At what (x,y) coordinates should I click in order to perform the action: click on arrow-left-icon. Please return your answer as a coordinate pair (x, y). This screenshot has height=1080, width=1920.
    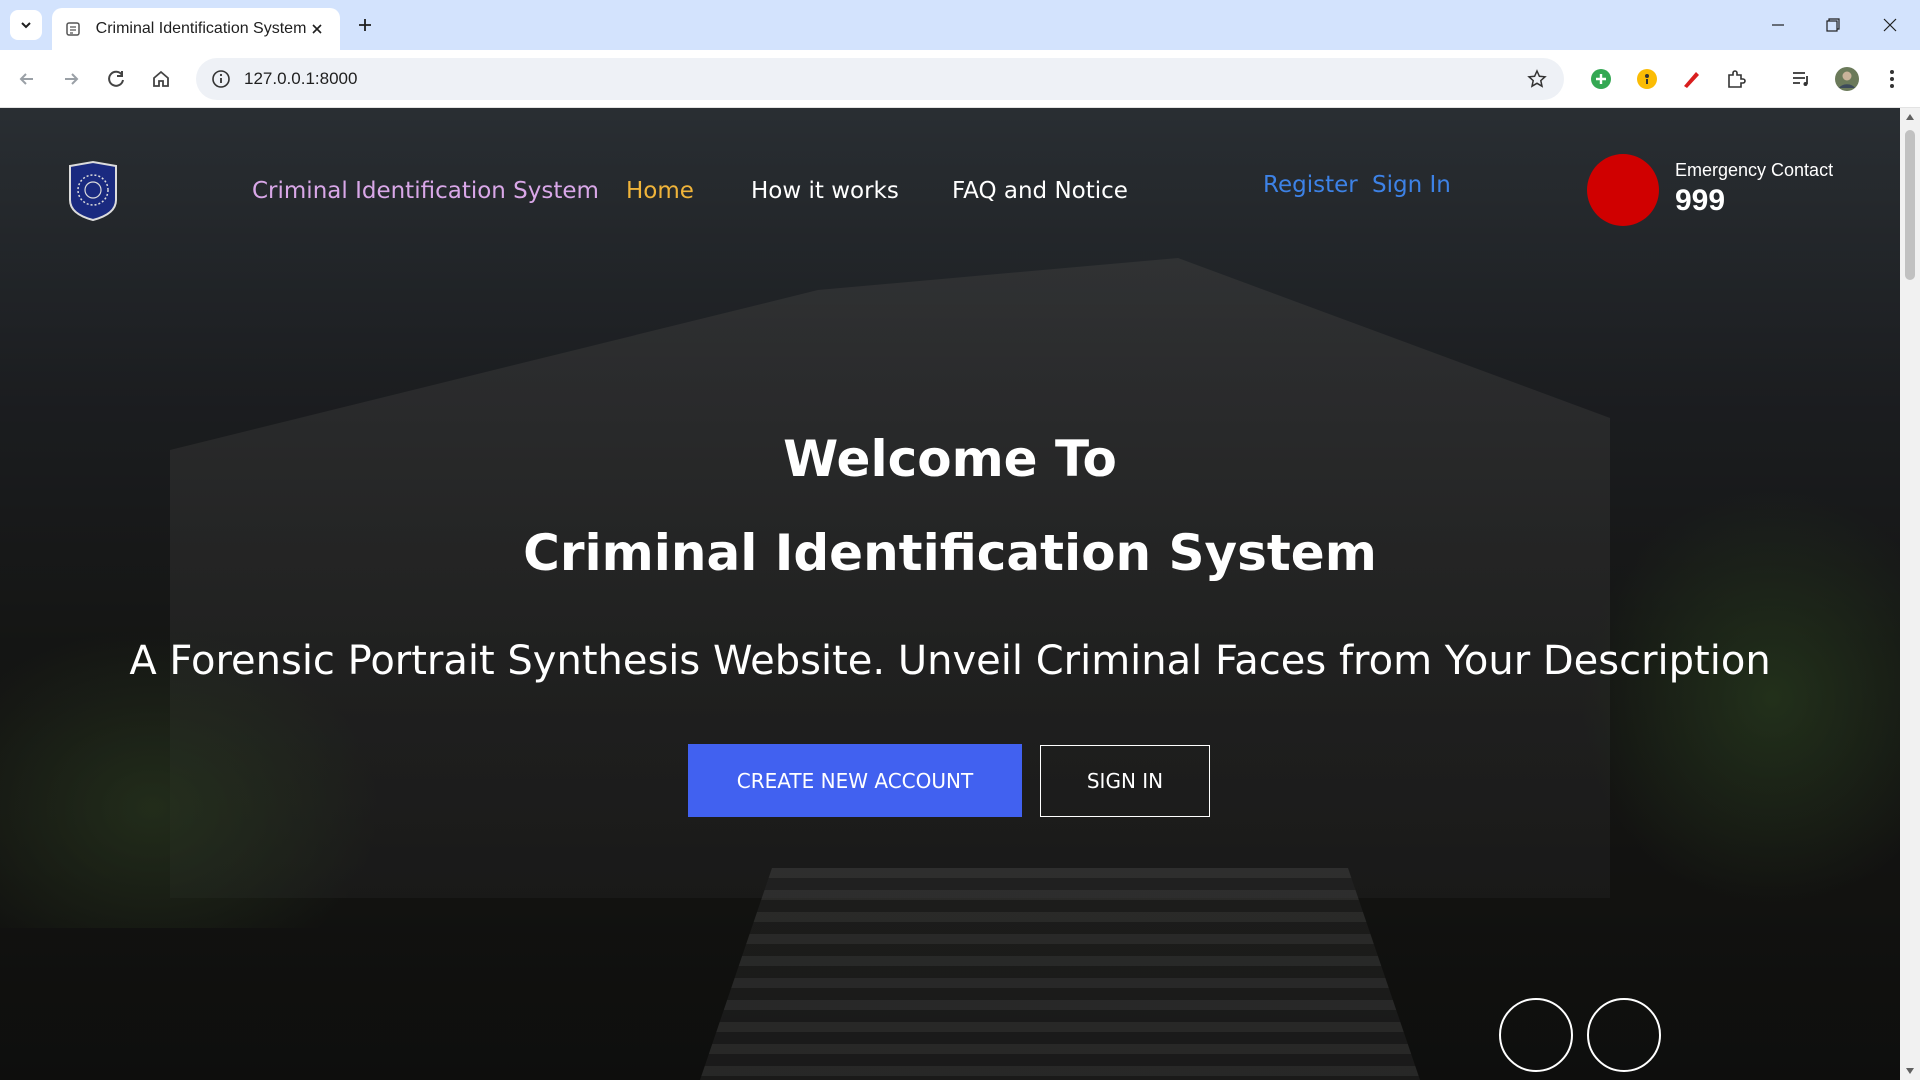
    Looking at the image, I should click on (26, 79).